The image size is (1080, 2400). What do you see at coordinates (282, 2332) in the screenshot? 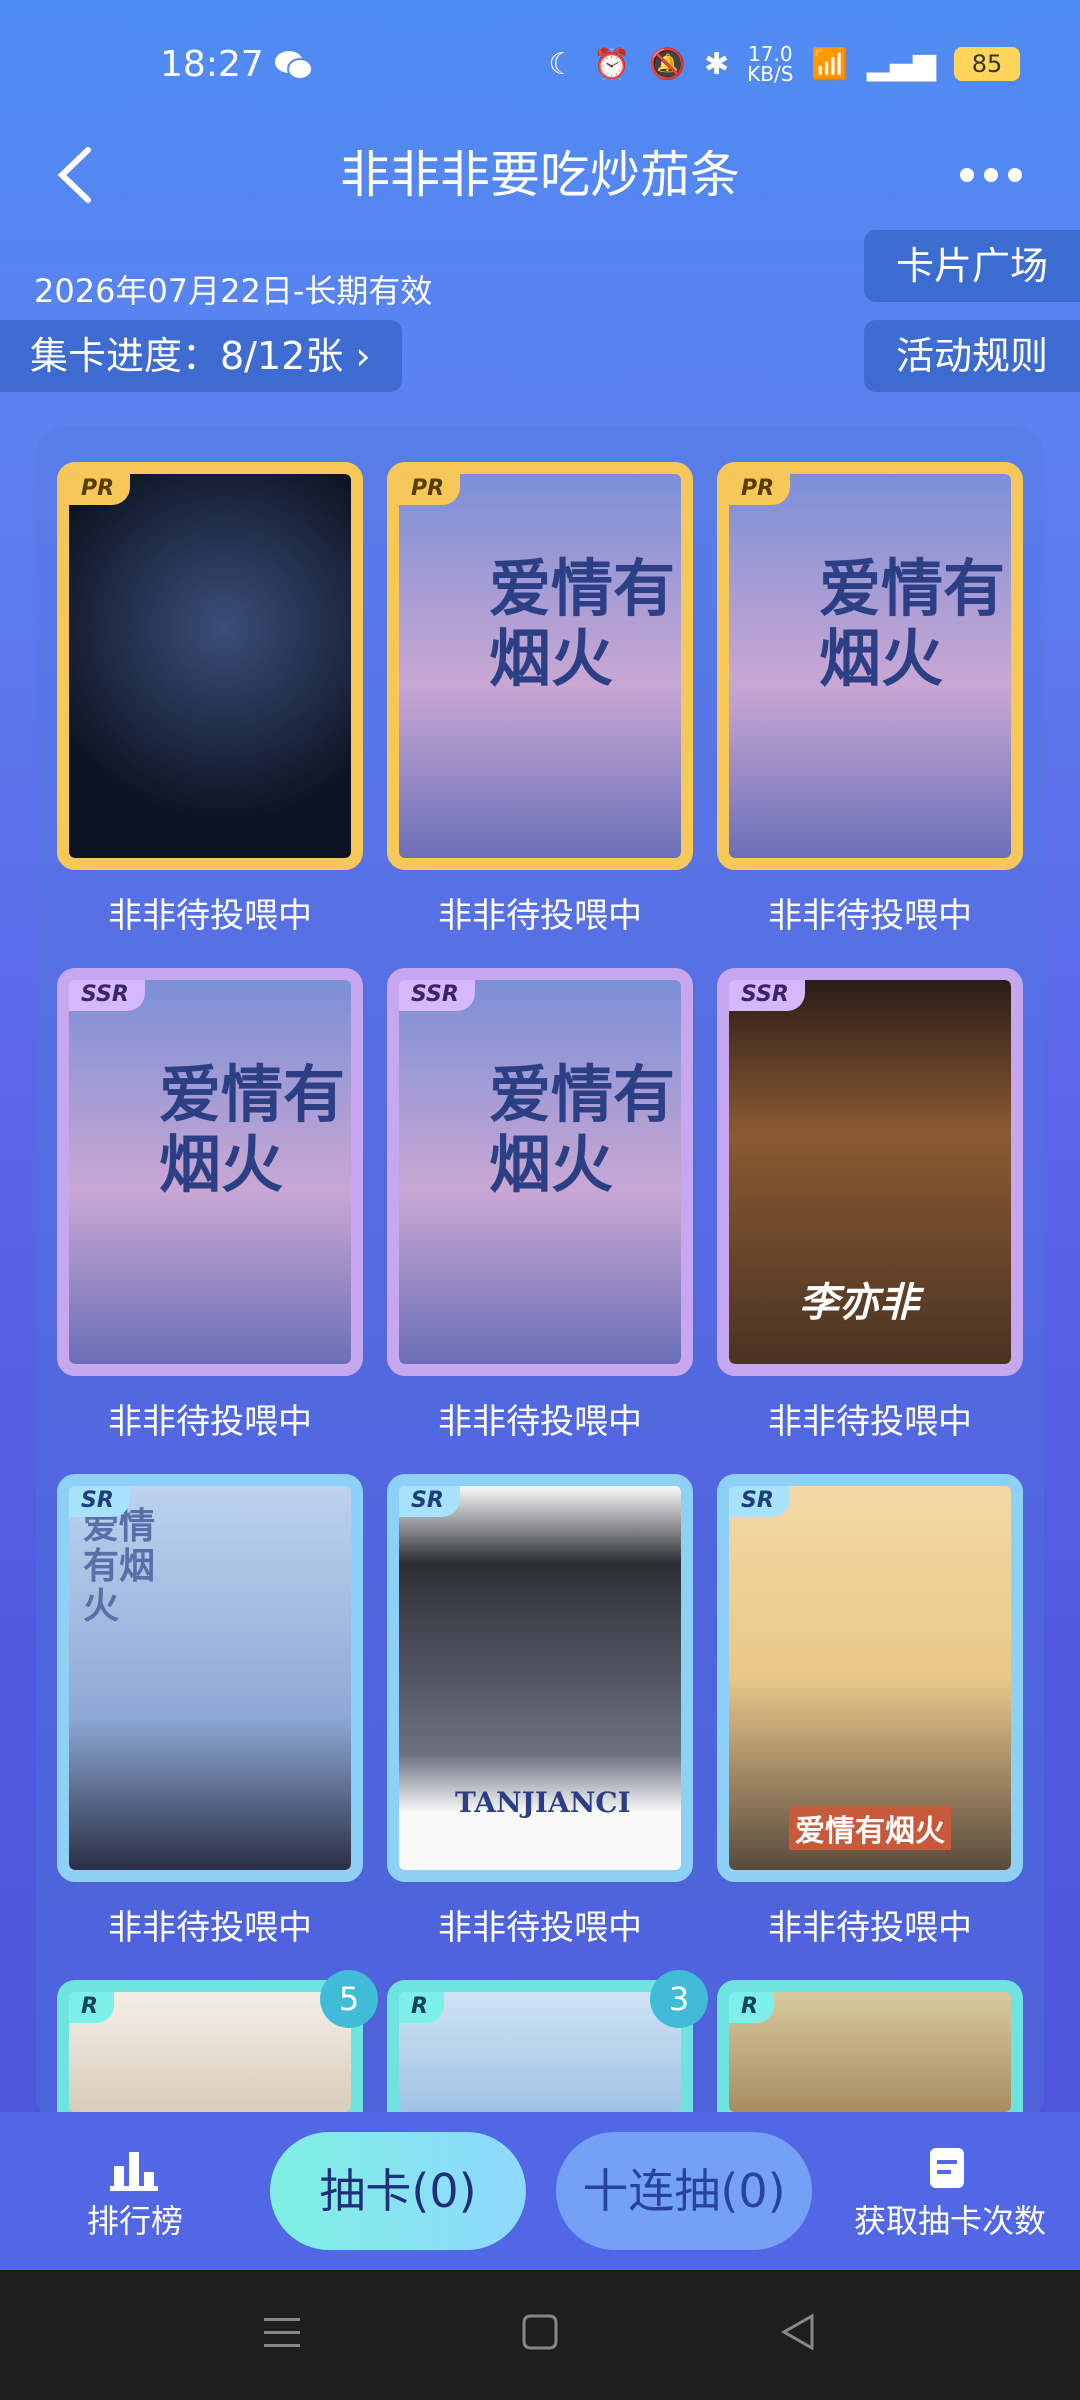
I see `menu-icon` at bounding box center [282, 2332].